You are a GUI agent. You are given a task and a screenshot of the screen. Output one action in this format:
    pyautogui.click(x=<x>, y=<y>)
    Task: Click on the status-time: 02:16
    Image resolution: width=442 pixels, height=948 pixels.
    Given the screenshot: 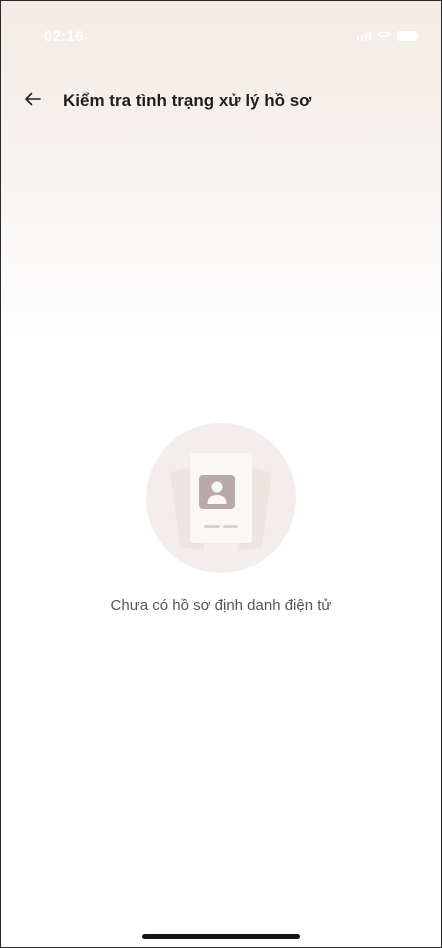 What is the action you would take?
    pyautogui.click(x=64, y=36)
    